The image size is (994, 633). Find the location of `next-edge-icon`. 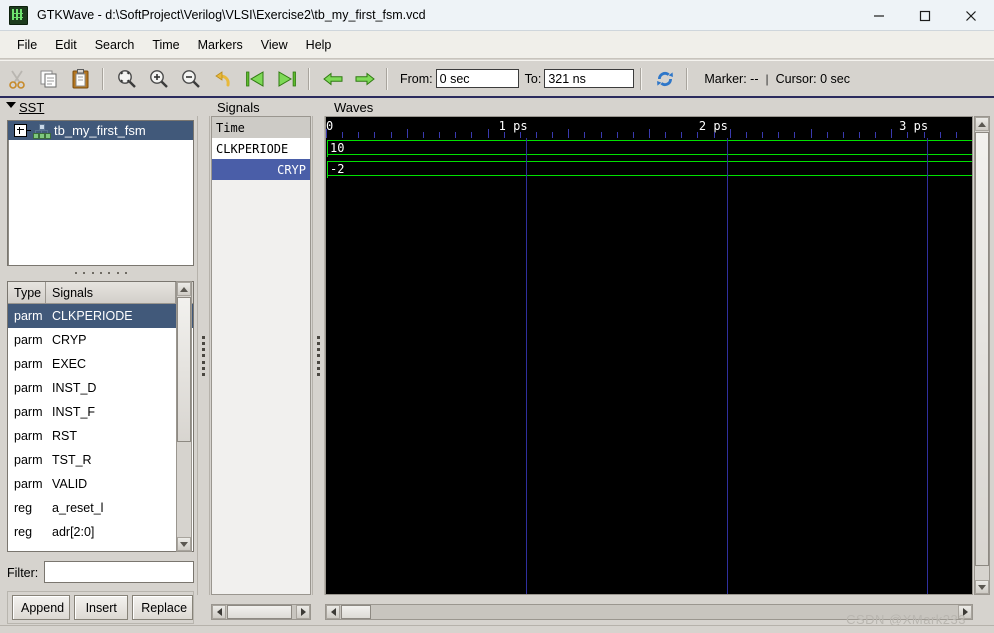

next-edge-icon is located at coordinates (365, 79).